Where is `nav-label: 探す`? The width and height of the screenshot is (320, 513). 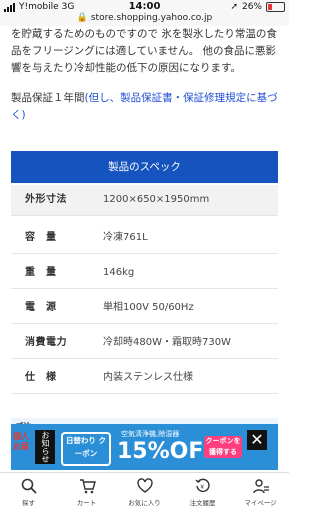 nav-label: 探す is located at coordinates (28, 503).